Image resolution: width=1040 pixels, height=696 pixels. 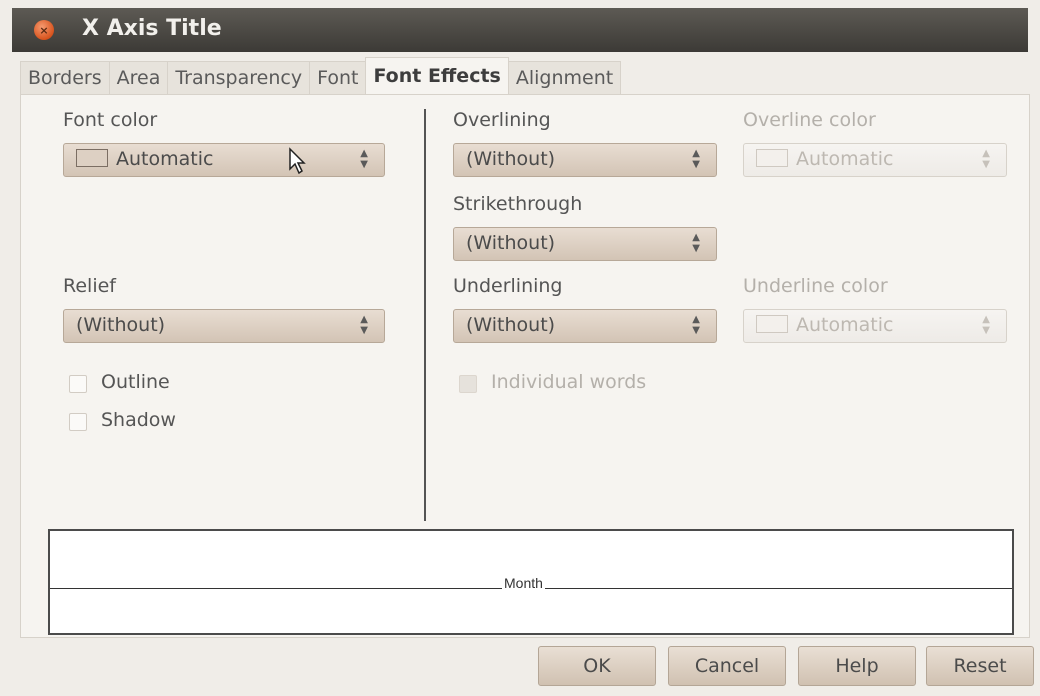 I want to click on underline-color-label: Underline color, so click(x=815, y=286).